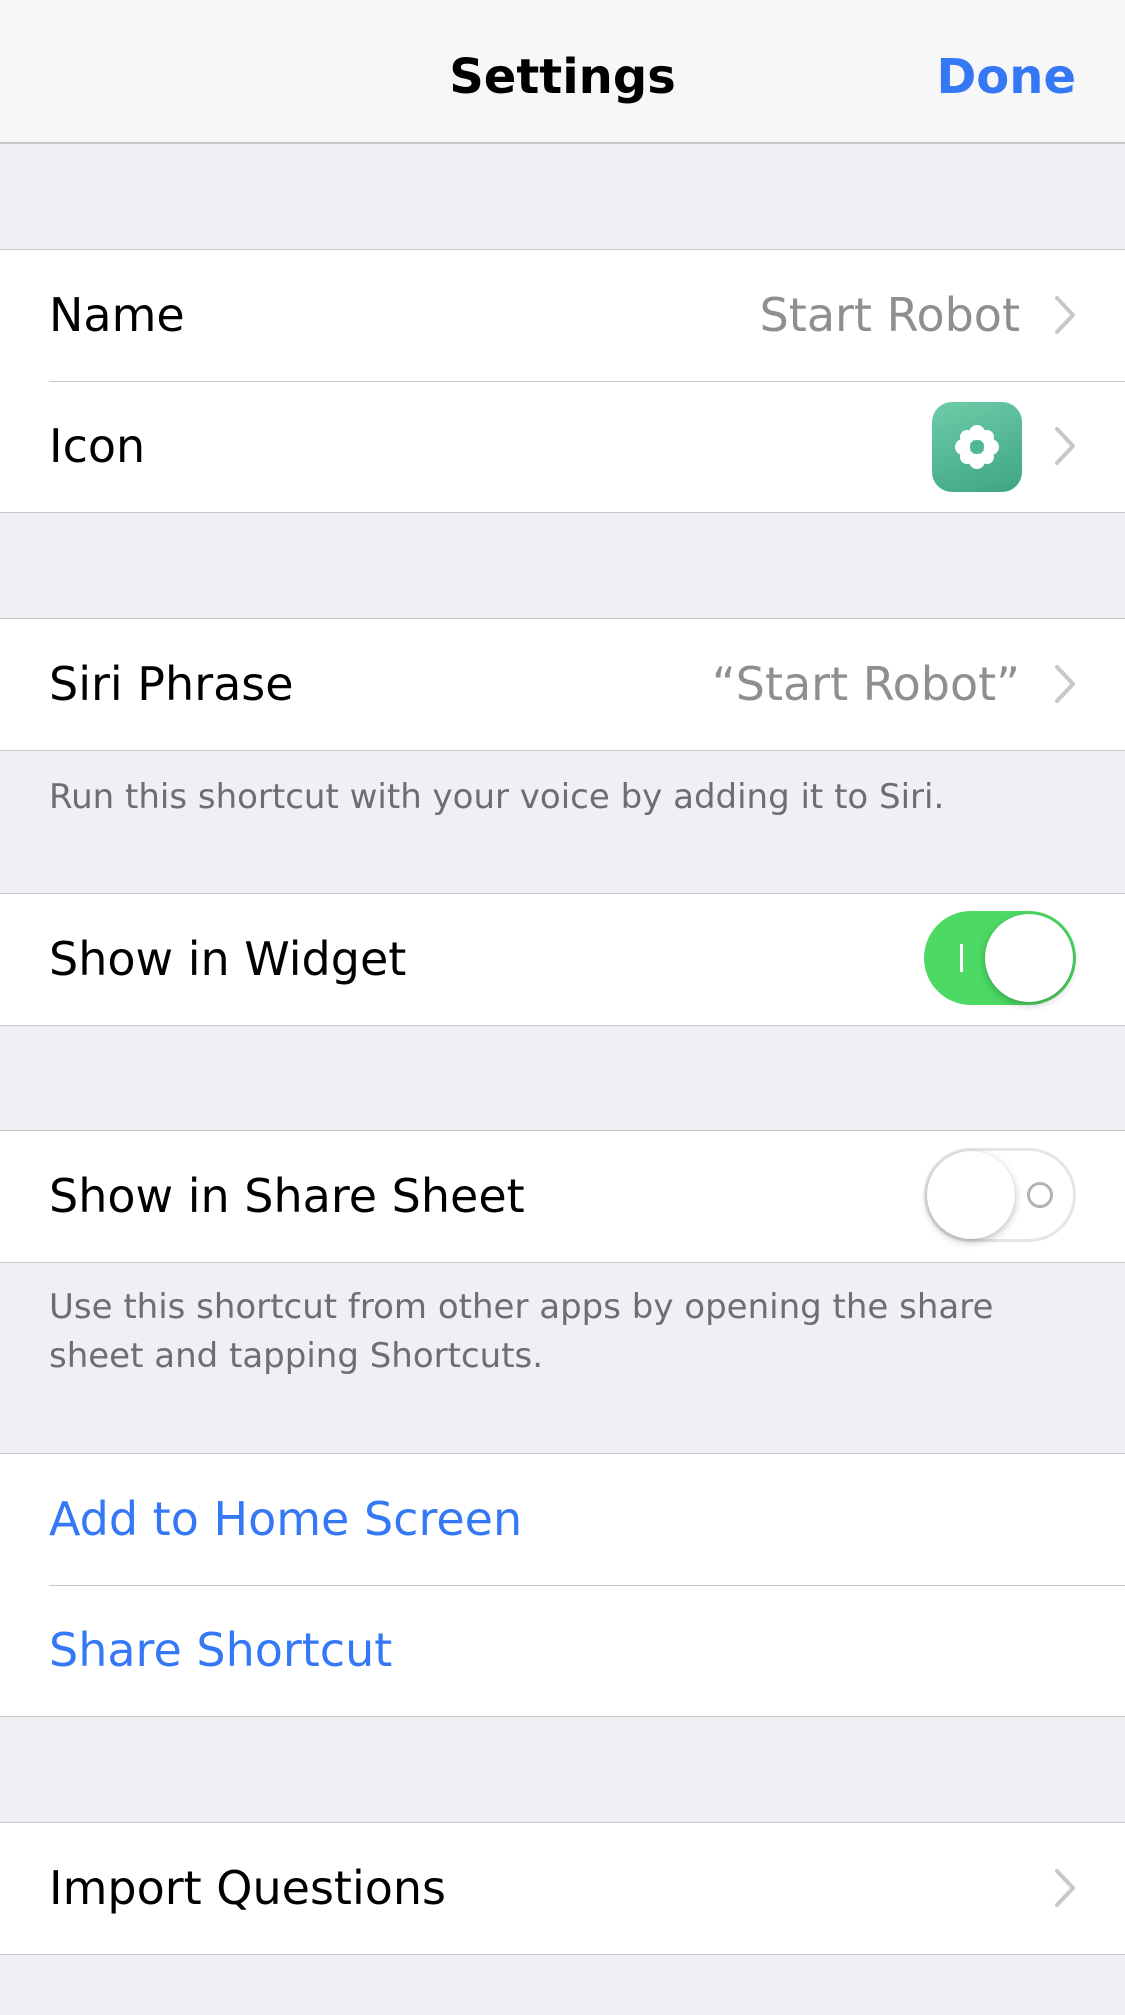 This screenshot has width=1125, height=2015. I want to click on siri-phrase-value: “Start Robot”, so click(865, 684).